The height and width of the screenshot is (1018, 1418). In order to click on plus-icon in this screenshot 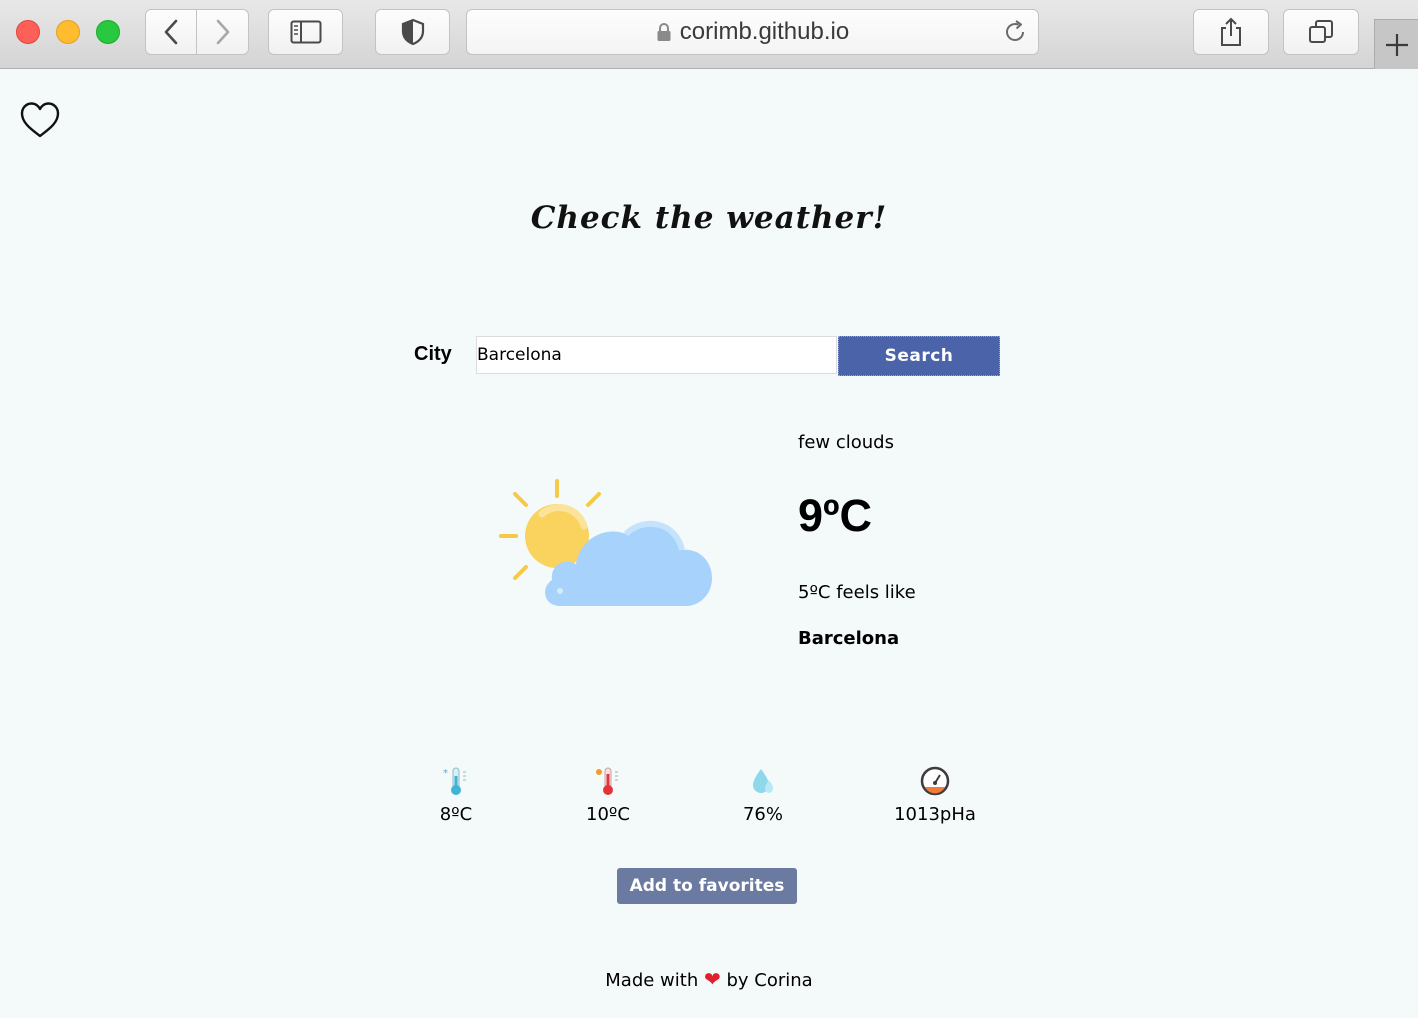, I will do `click(1396, 44)`.